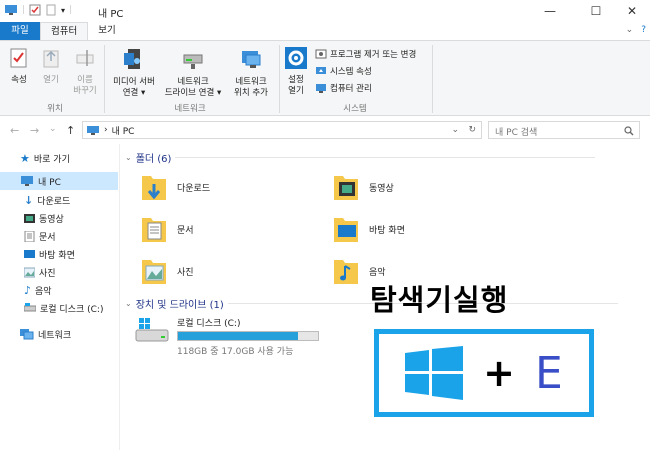 The width and height of the screenshot is (650, 450). Describe the element at coordinates (47, 273) in the screenshot. I see `nav-label: 사진` at that location.